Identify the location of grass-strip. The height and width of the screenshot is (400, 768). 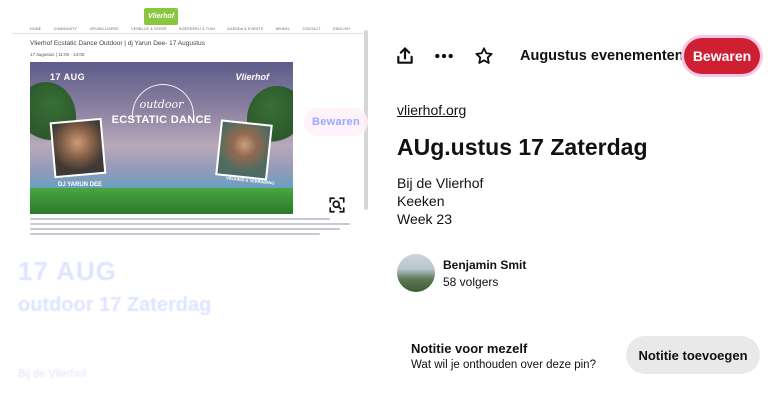
(161, 201).